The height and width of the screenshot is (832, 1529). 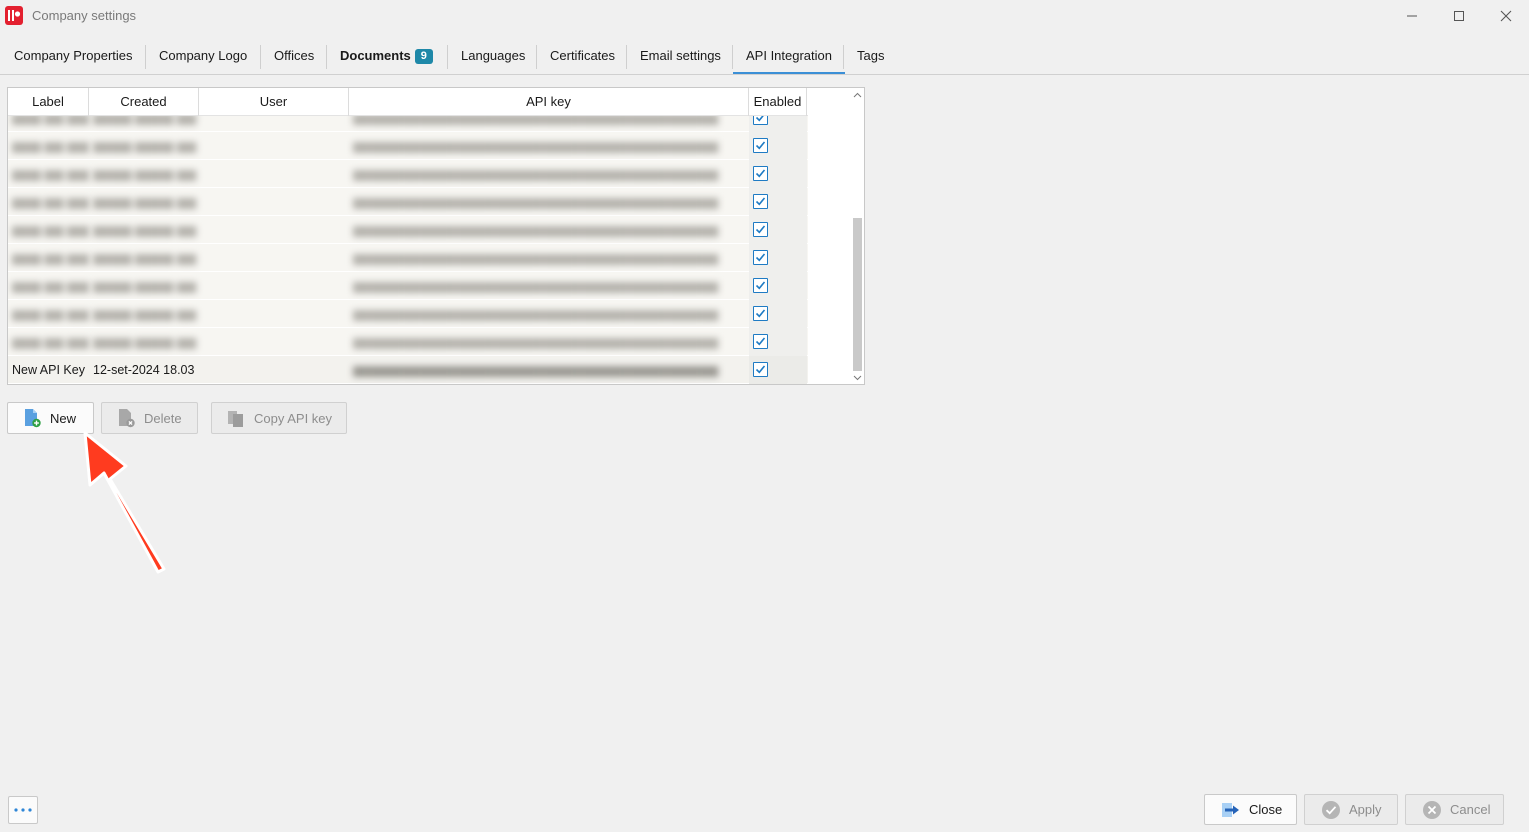 What do you see at coordinates (857, 94) in the screenshot?
I see `scroll-up-icon` at bounding box center [857, 94].